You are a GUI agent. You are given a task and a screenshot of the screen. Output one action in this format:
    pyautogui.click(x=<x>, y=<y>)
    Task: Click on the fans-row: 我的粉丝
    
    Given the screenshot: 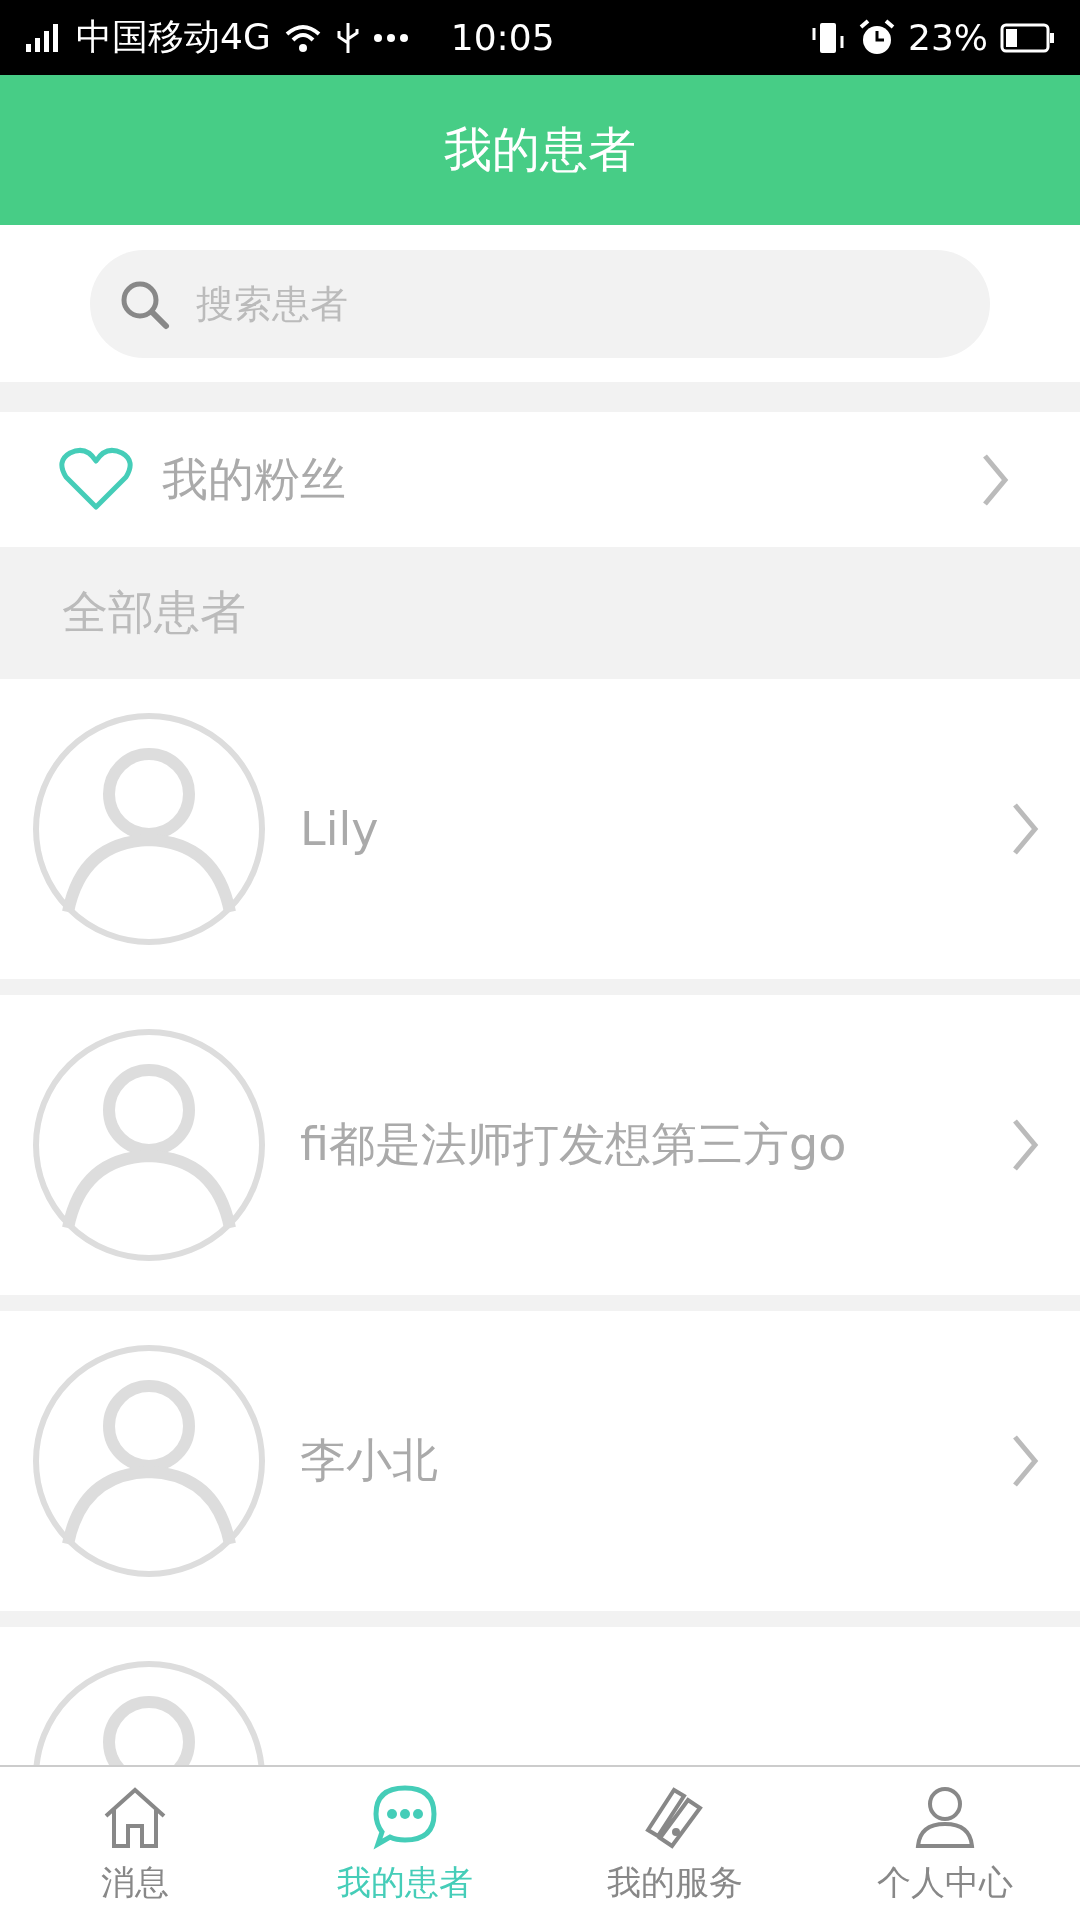 What is the action you would take?
    pyautogui.click(x=540, y=479)
    